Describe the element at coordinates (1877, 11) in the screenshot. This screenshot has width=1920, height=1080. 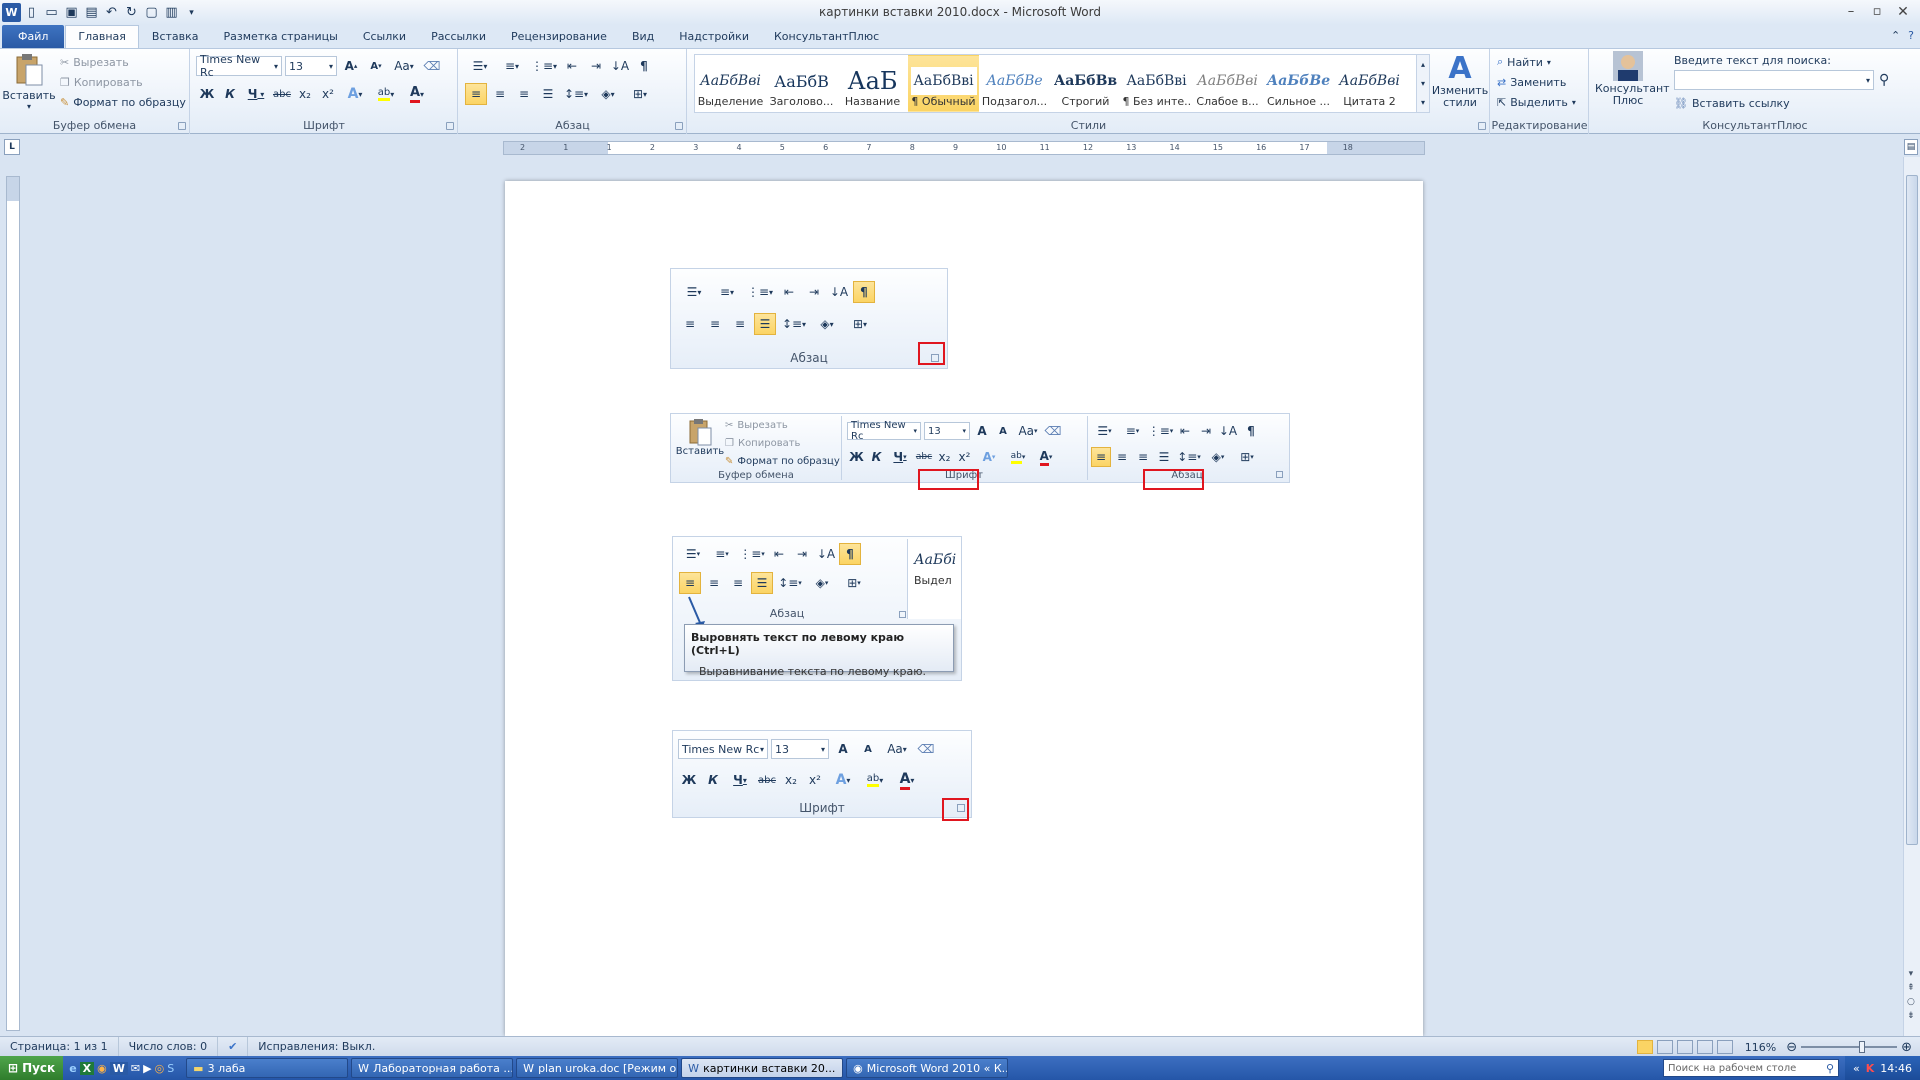
I see `maximize-button: ▫` at that location.